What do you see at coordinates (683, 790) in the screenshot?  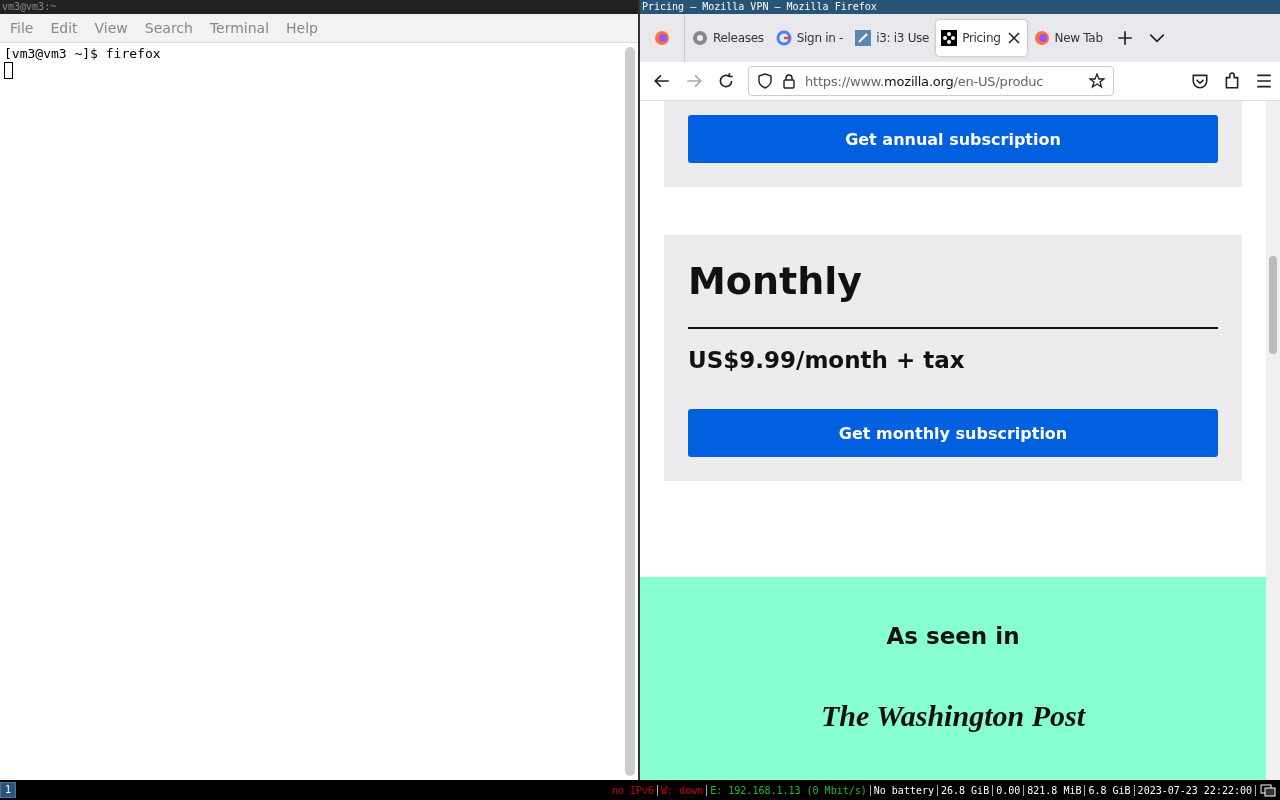 I see `status-item: W: down` at bounding box center [683, 790].